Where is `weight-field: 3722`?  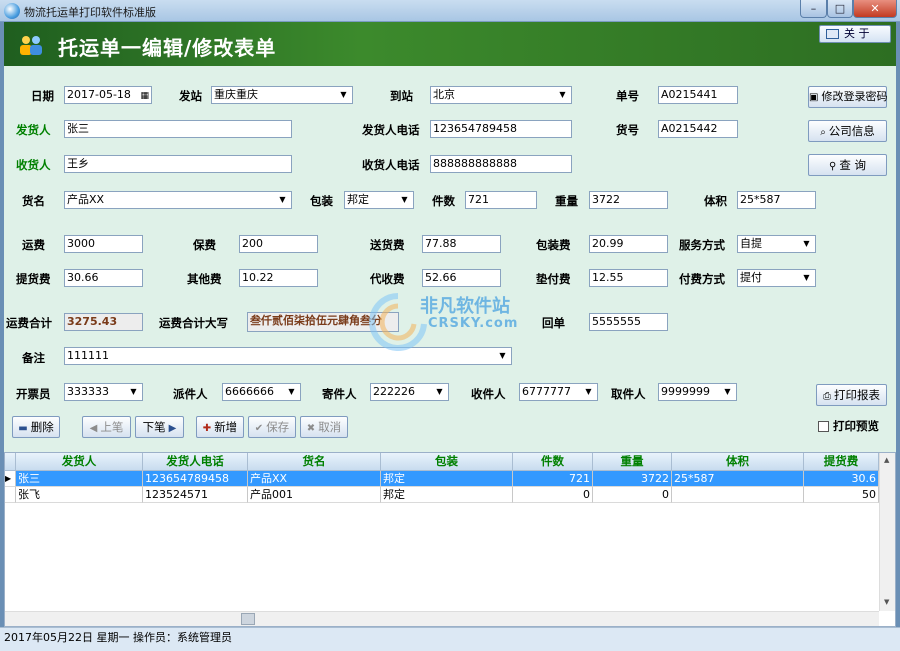 weight-field: 3722 is located at coordinates (628, 200).